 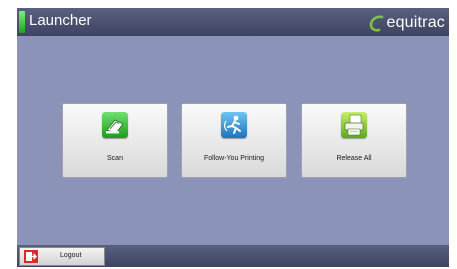 What do you see at coordinates (354, 158) in the screenshot?
I see `release-all-tile-label: Release All` at bounding box center [354, 158].